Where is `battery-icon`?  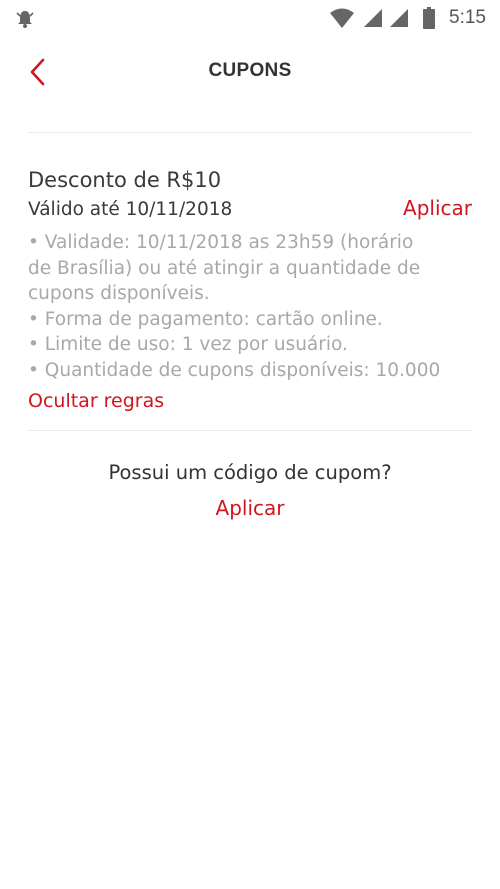
battery-icon is located at coordinates (429, 18).